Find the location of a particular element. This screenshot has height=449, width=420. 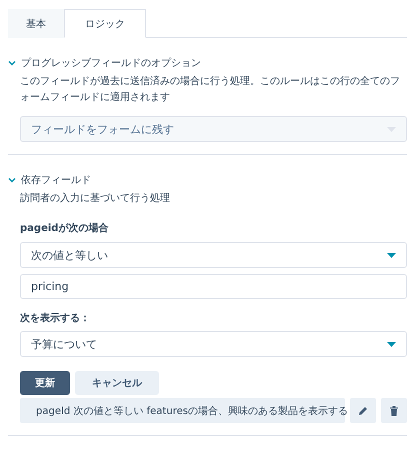

tab: 基本 is located at coordinates (36, 23).